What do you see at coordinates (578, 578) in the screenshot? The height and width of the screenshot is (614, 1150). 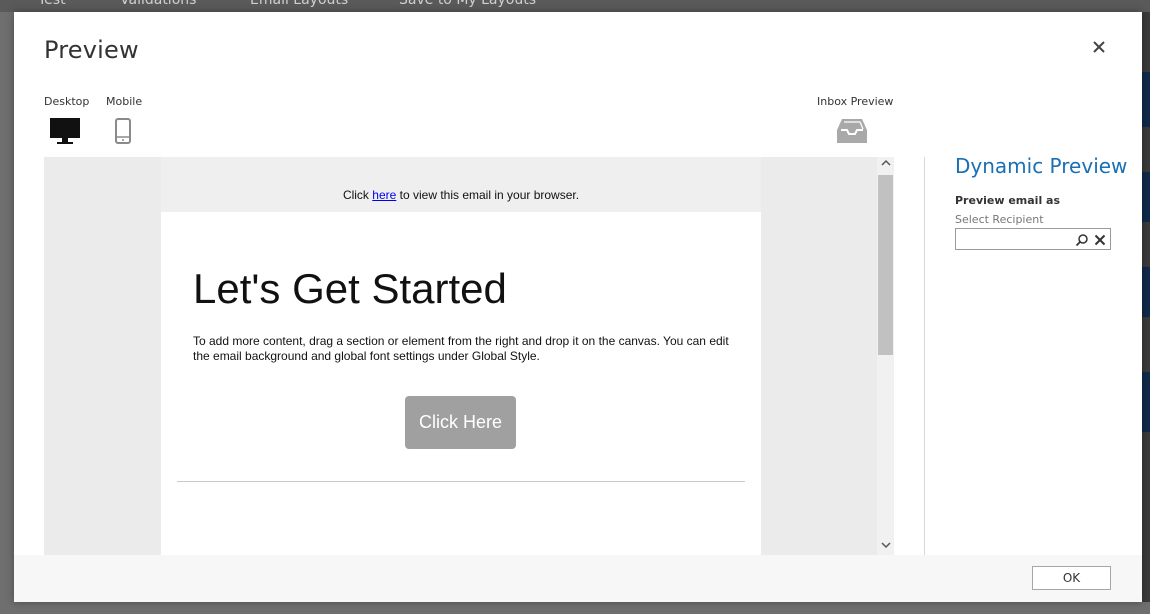 I see `dialog-footer: OK` at bounding box center [578, 578].